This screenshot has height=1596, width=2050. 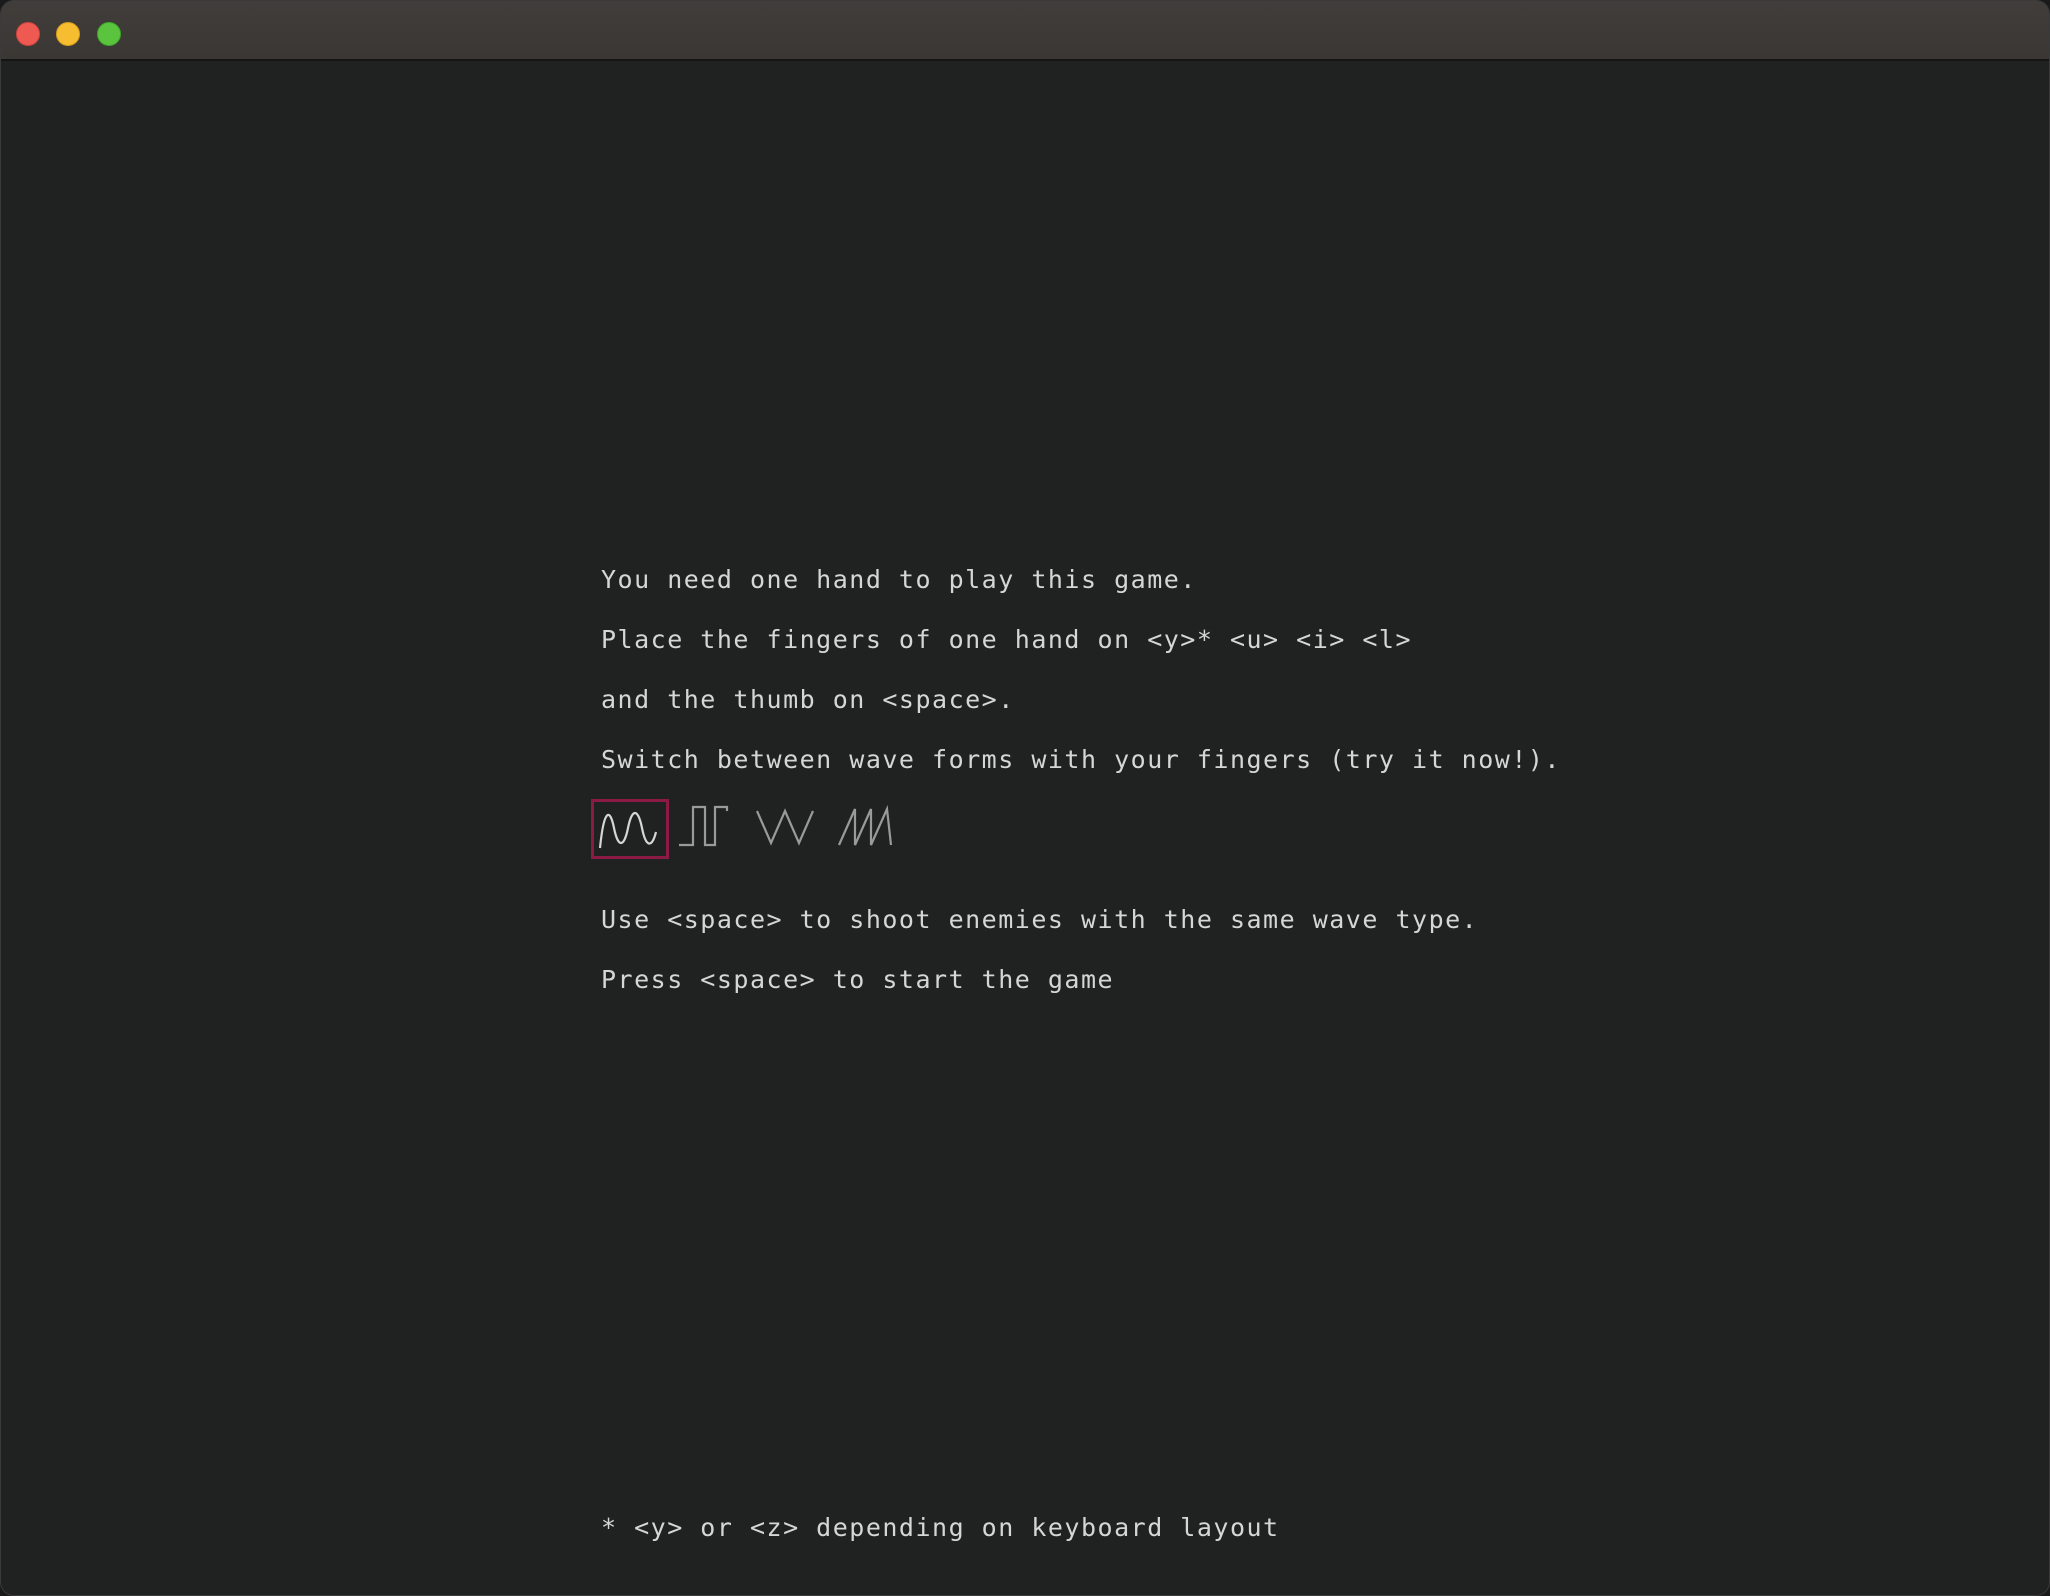 I want to click on triangle-wave-icon, so click(x=785, y=827).